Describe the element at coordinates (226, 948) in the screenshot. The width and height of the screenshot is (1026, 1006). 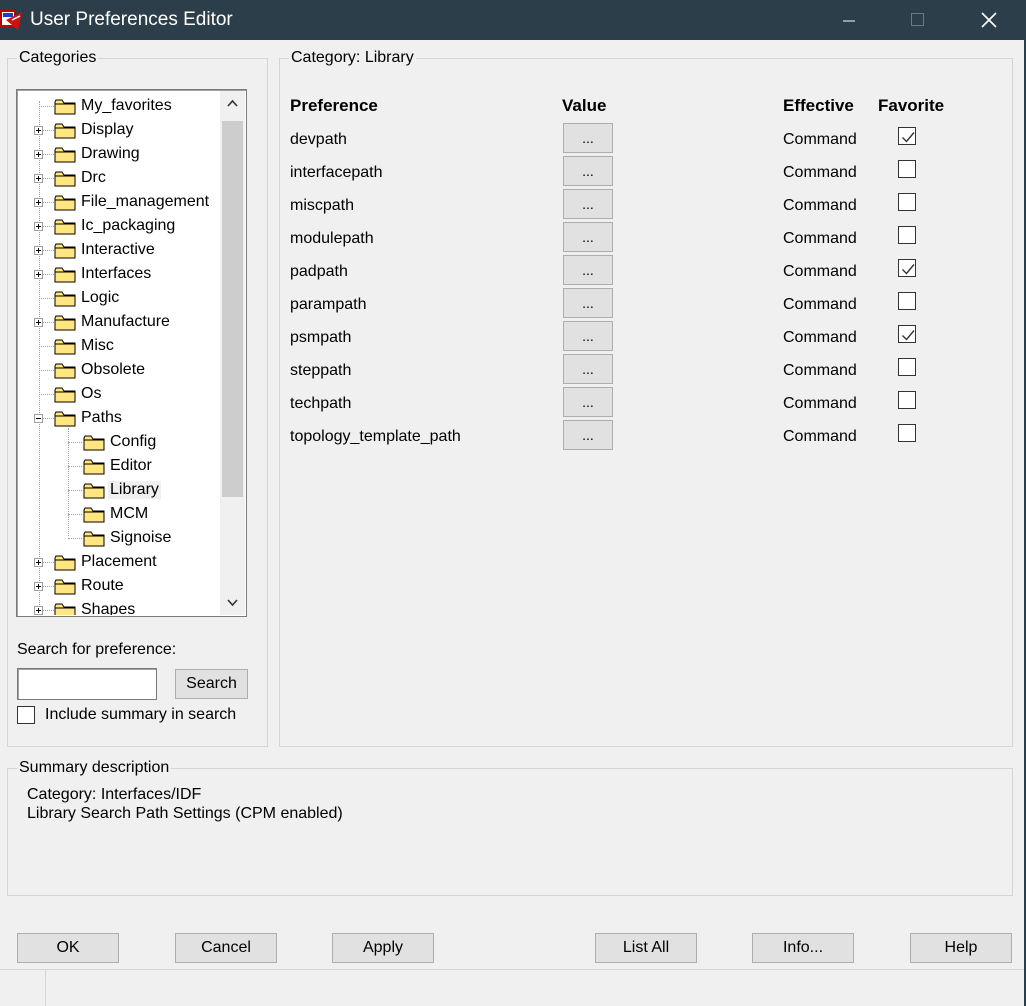
I see `cancel-button: Cancel` at that location.